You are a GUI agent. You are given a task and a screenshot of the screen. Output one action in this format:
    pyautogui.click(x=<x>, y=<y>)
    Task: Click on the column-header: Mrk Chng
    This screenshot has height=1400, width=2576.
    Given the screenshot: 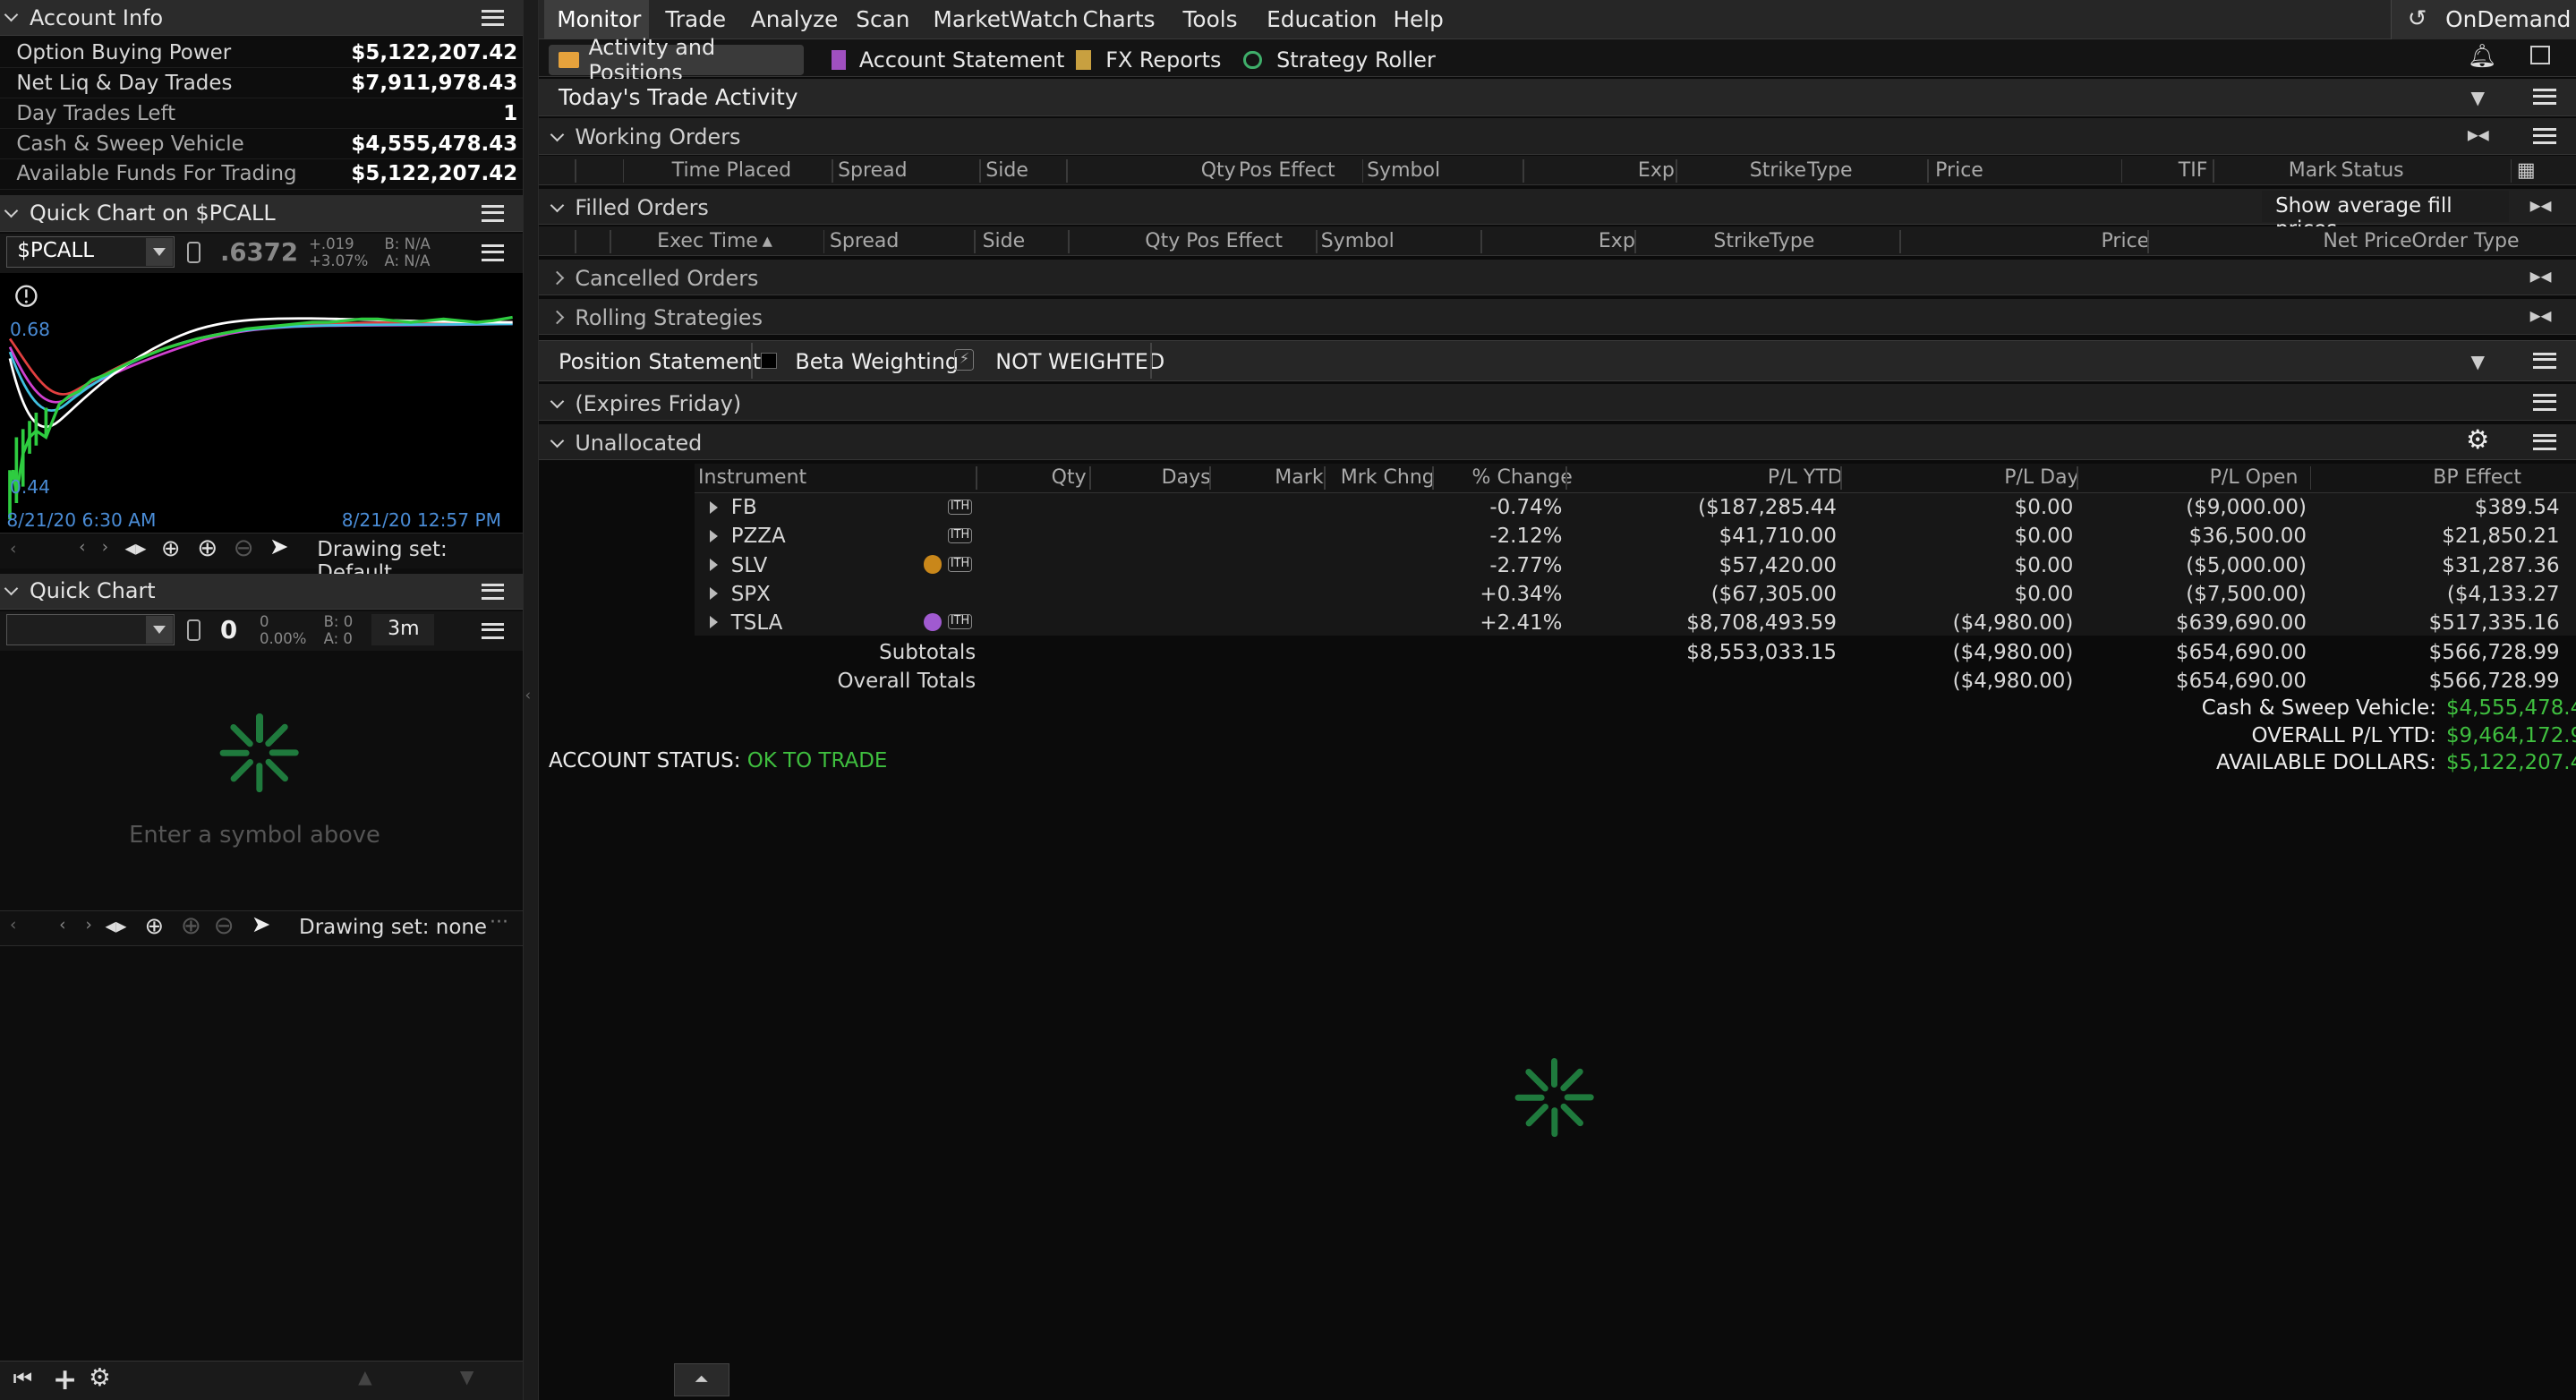 What is the action you would take?
    pyautogui.click(x=1388, y=477)
    